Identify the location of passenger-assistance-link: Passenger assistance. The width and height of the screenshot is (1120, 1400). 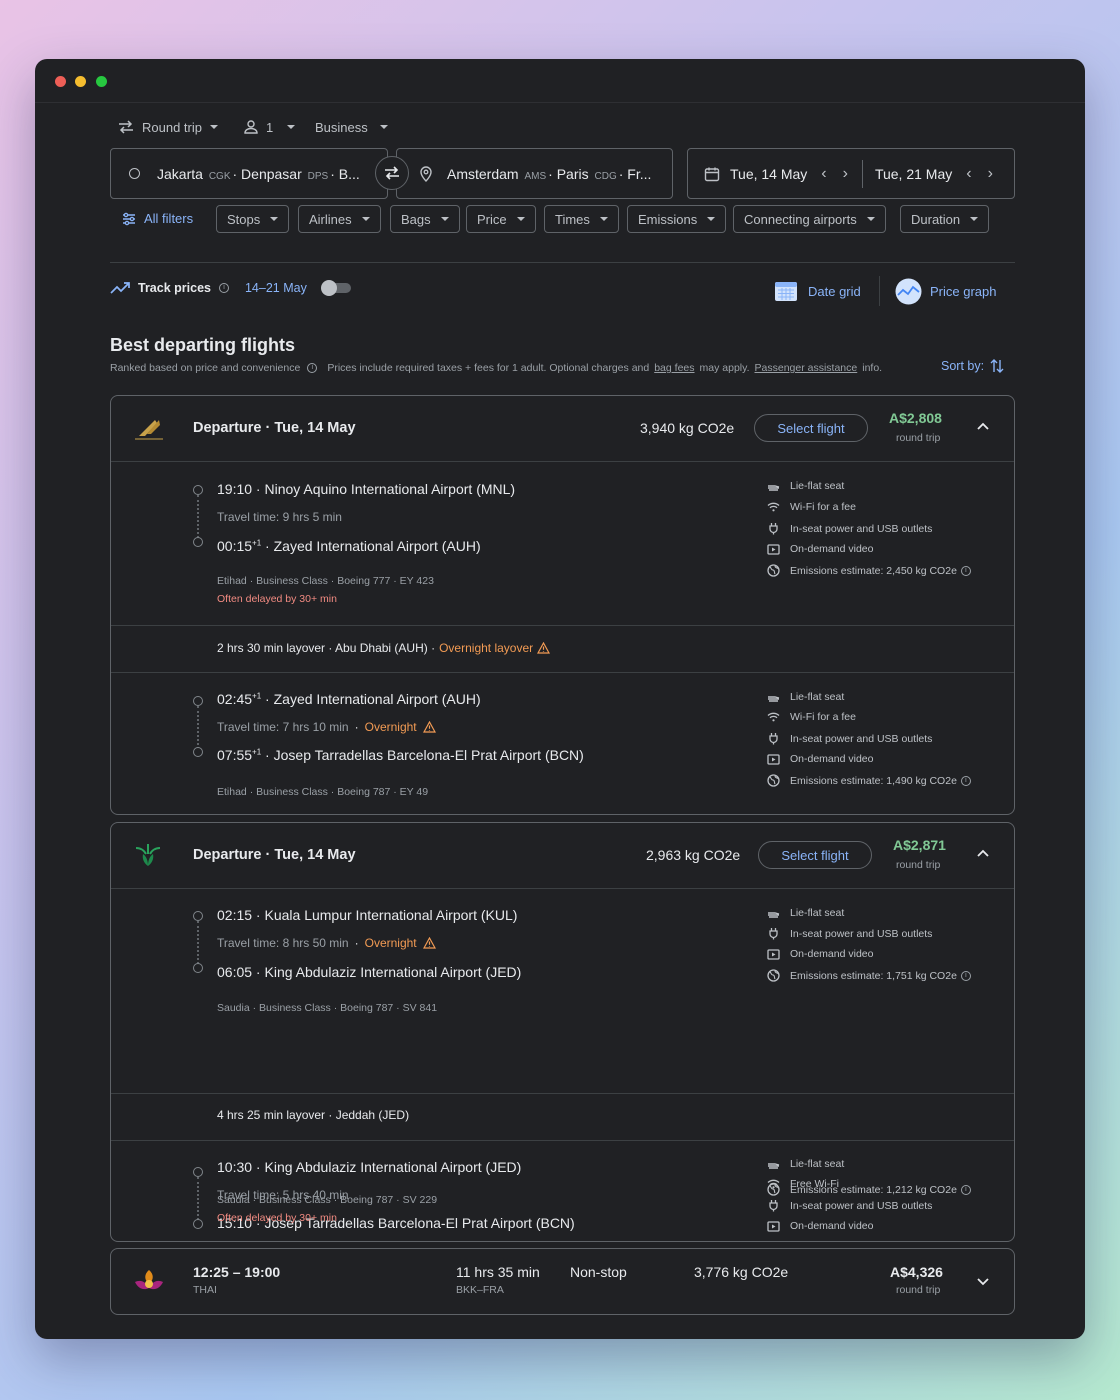
(806, 368).